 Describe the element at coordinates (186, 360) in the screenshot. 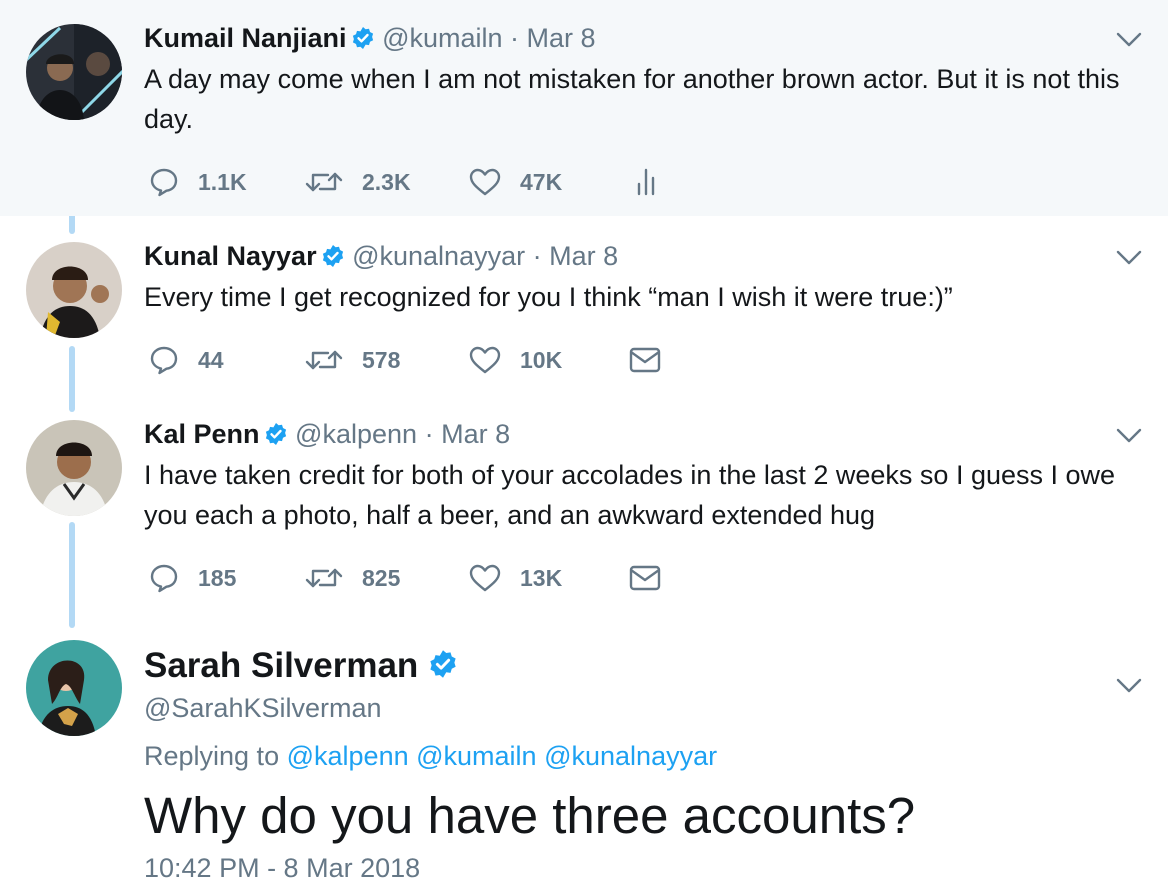

I see `reply-button: 44` at that location.